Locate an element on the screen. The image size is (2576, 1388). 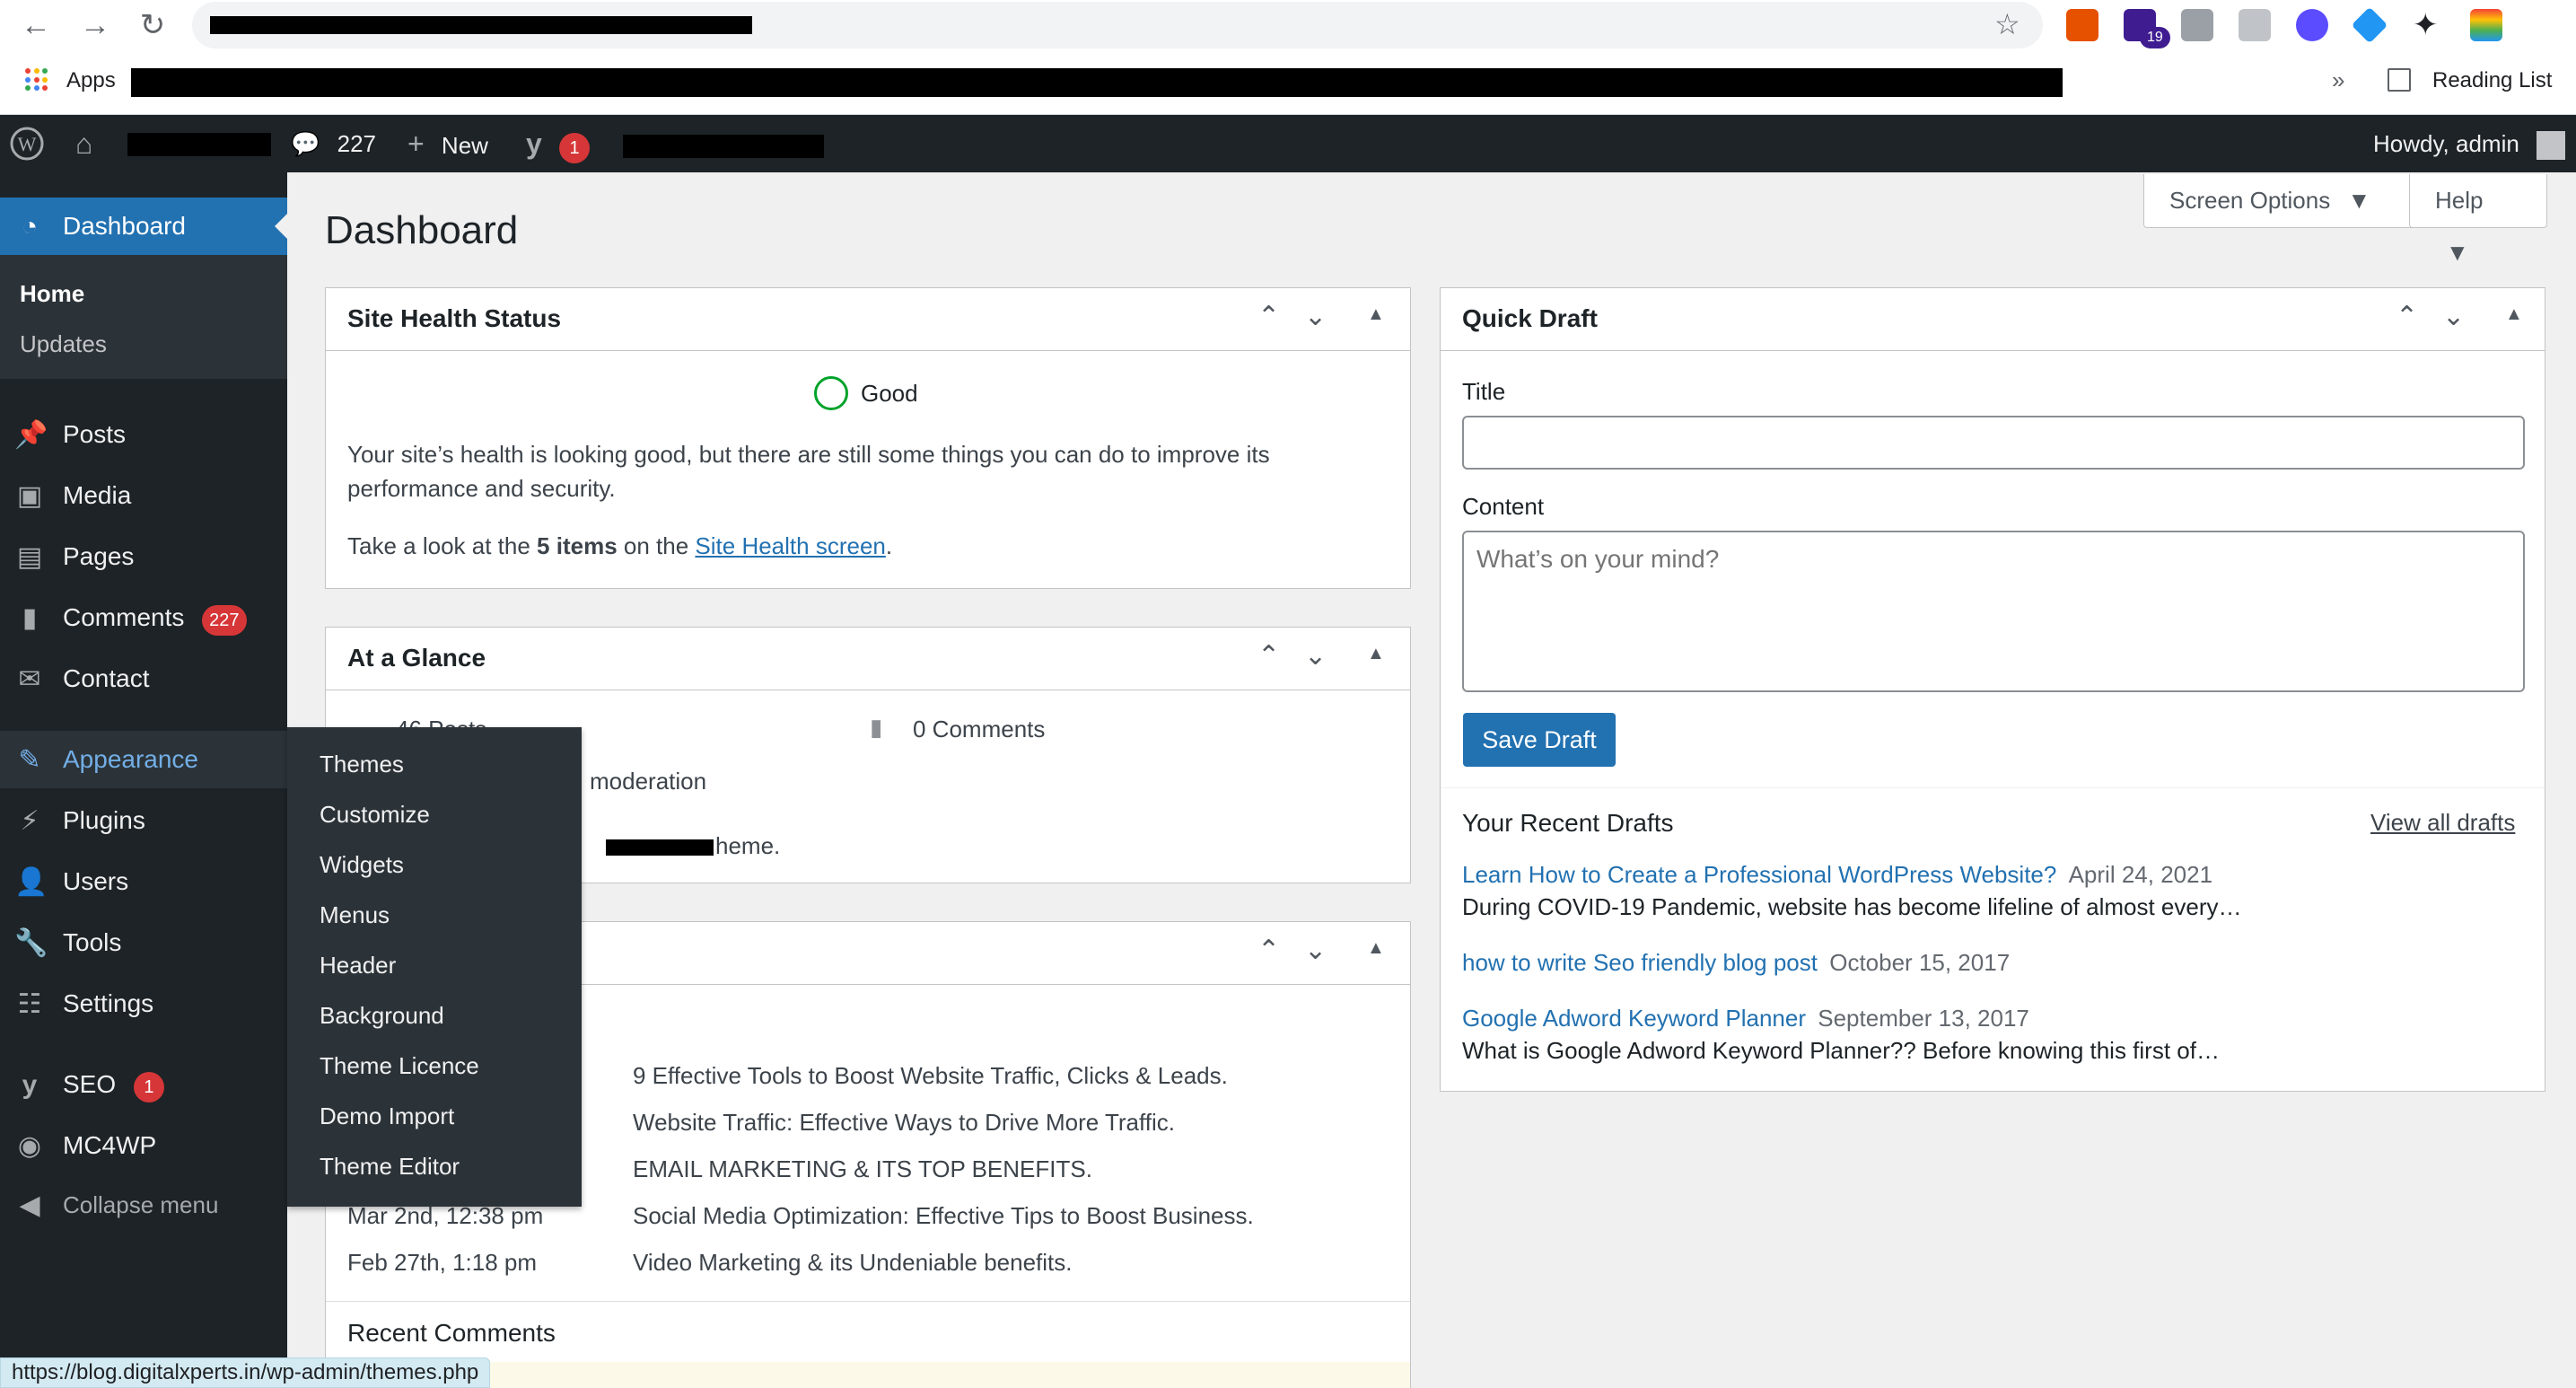
home-icon: ⌂ is located at coordinates (93, 143).